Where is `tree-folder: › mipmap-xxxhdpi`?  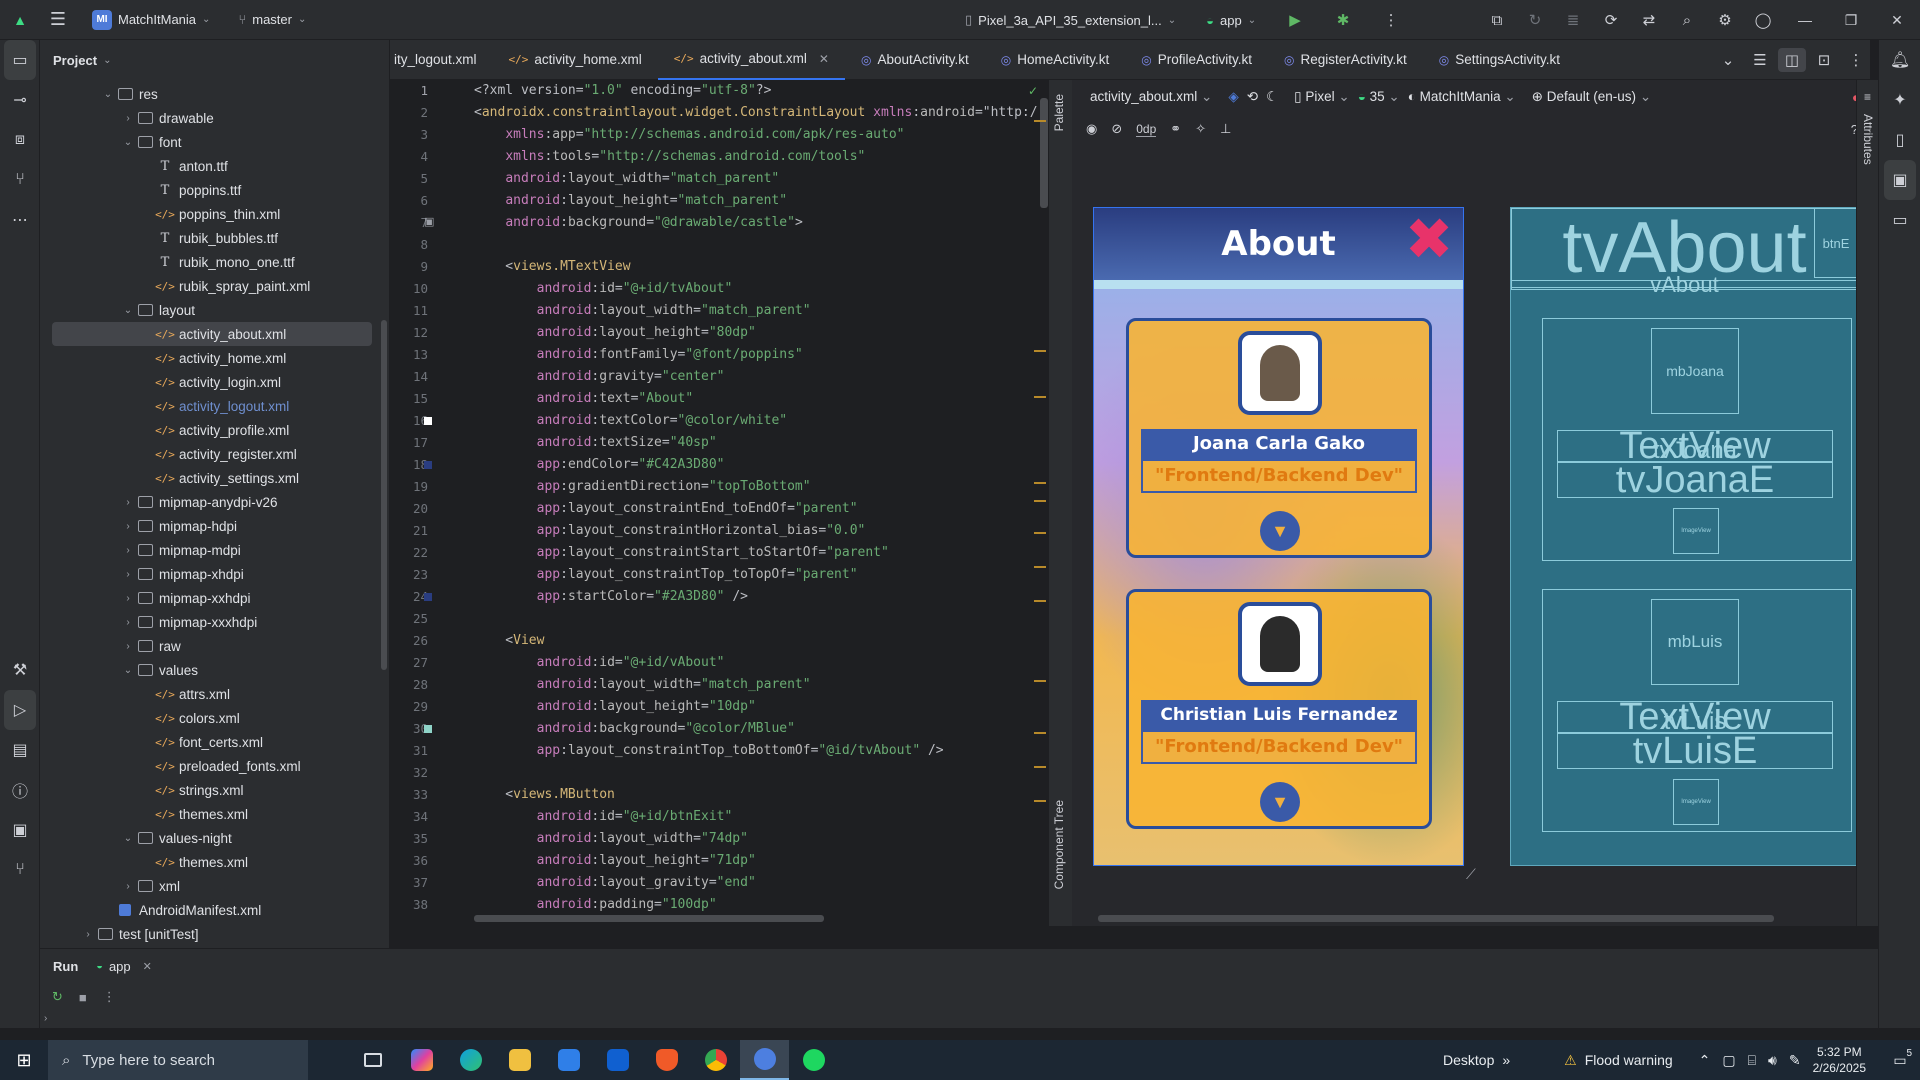
tree-folder: › mipmap-xxxhdpi is located at coordinates (210, 622).